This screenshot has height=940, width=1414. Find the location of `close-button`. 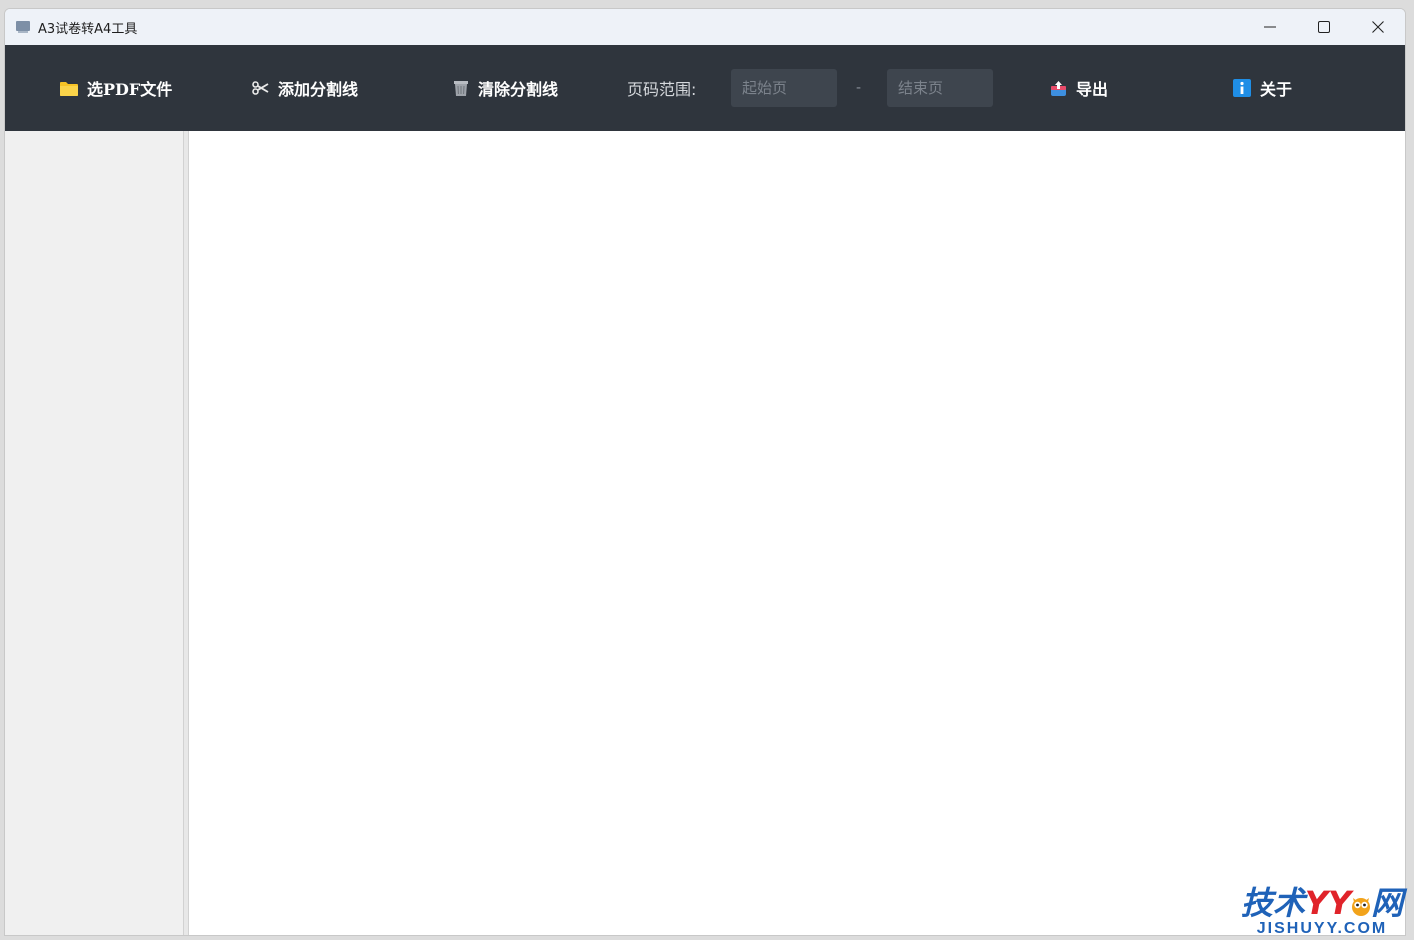

close-button is located at coordinates (1378, 27).